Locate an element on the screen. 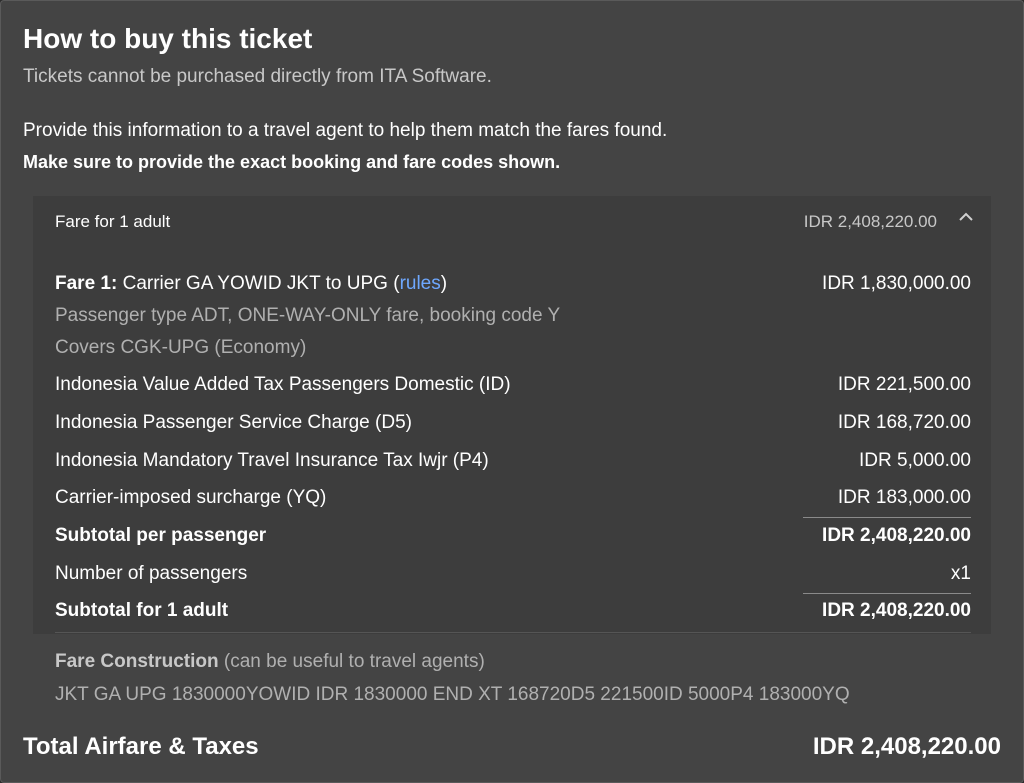  total-label: Total Airfare & Taxes is located at coordinates (141, 746).